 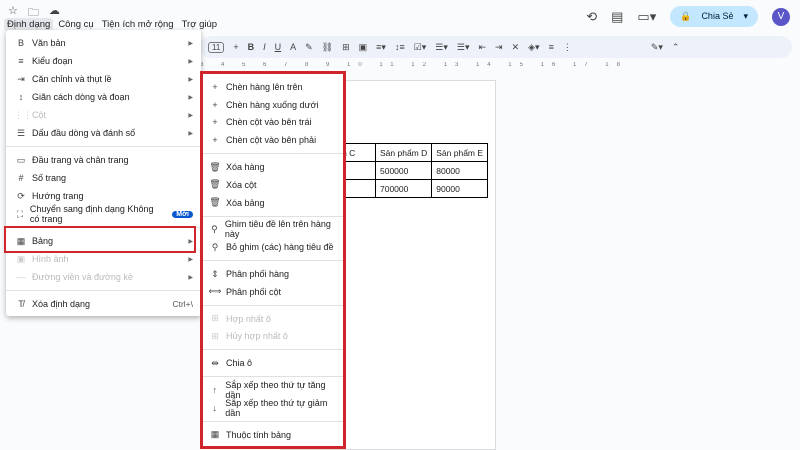 What do you see at coordinates (20, 43) in the screenshot?
I see `van-ban-icon: B` at bounding box center [20, 43].